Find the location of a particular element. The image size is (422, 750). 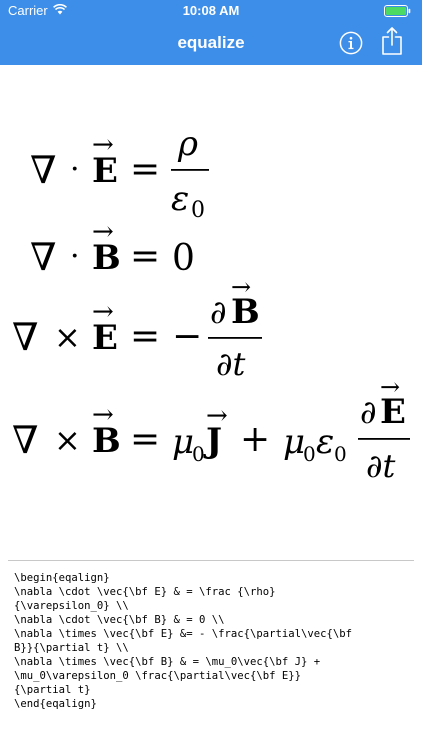

info-circle-icon is located at coordinates (351, 43).